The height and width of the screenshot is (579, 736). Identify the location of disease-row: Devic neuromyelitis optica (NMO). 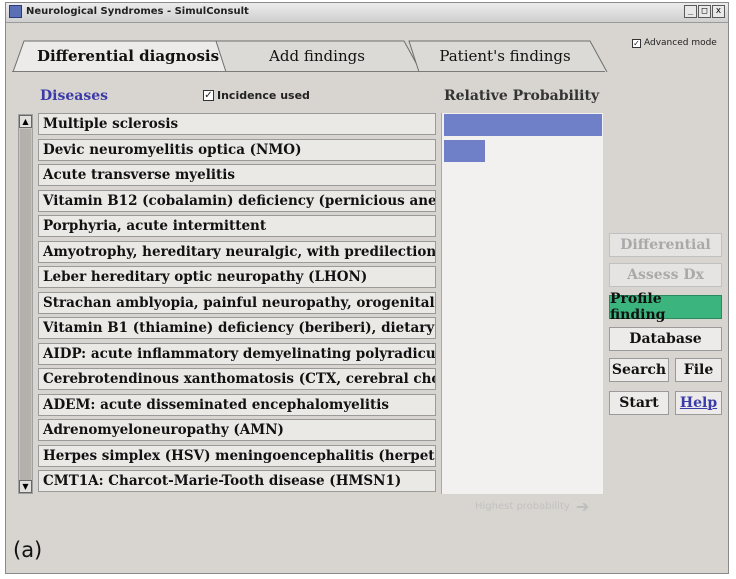
(237, 149).